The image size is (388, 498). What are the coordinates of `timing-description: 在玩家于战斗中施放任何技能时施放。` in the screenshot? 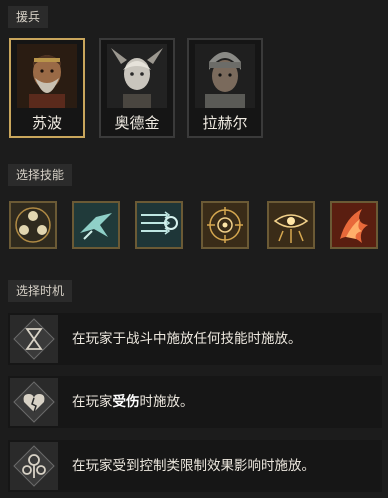 It's located at (187, 339).